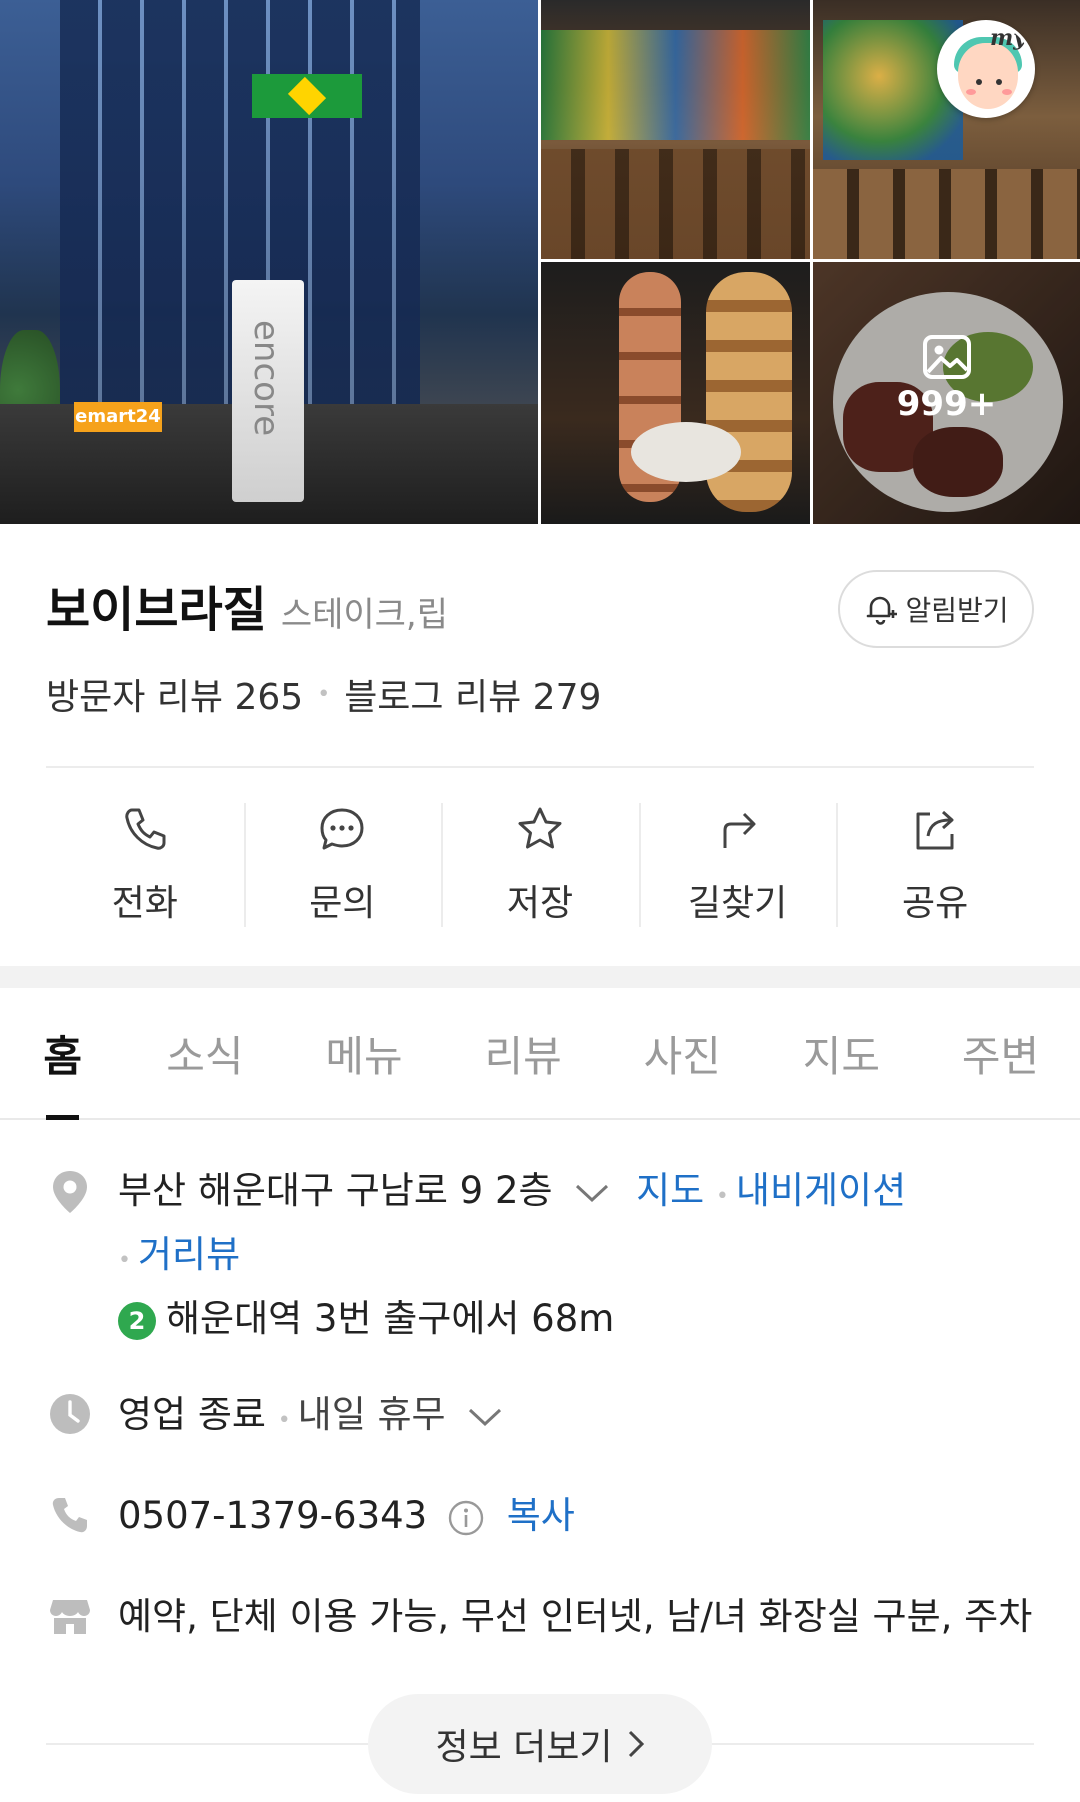 The width and height of the screenshot is (1080, 1802). What do you see at coordinates (266, 378) in the screenshot?
I see `encore-sign-text: encore` at bounding box center [266, 378].